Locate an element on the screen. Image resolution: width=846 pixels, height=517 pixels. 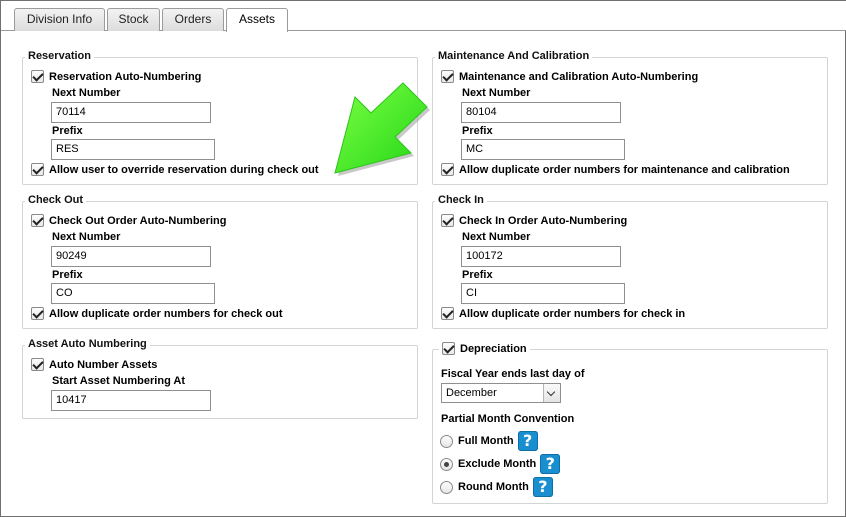
fiscal-year-selected-value: December is located at coordinates (471, 393).